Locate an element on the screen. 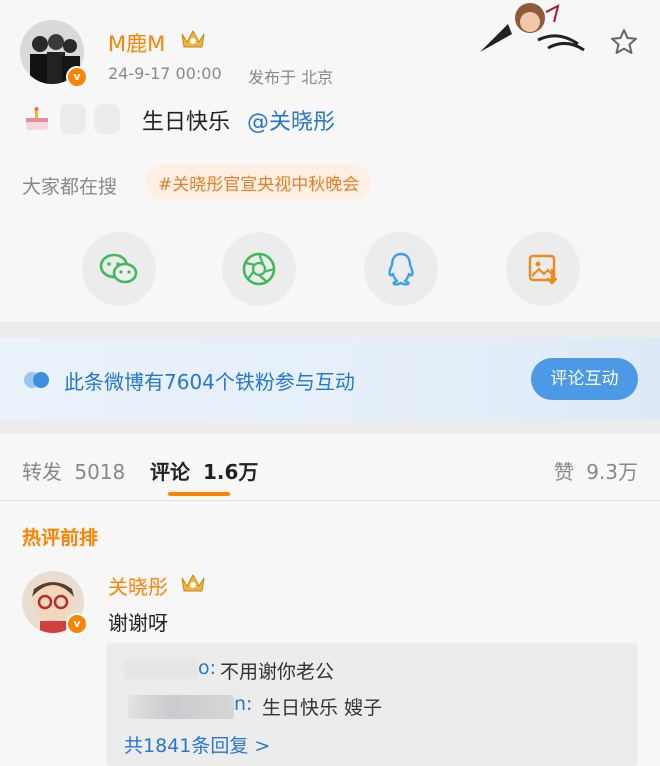 This screenshot has height=766, width=660. cake-emoji-icon is located at coordinates (37, 119).